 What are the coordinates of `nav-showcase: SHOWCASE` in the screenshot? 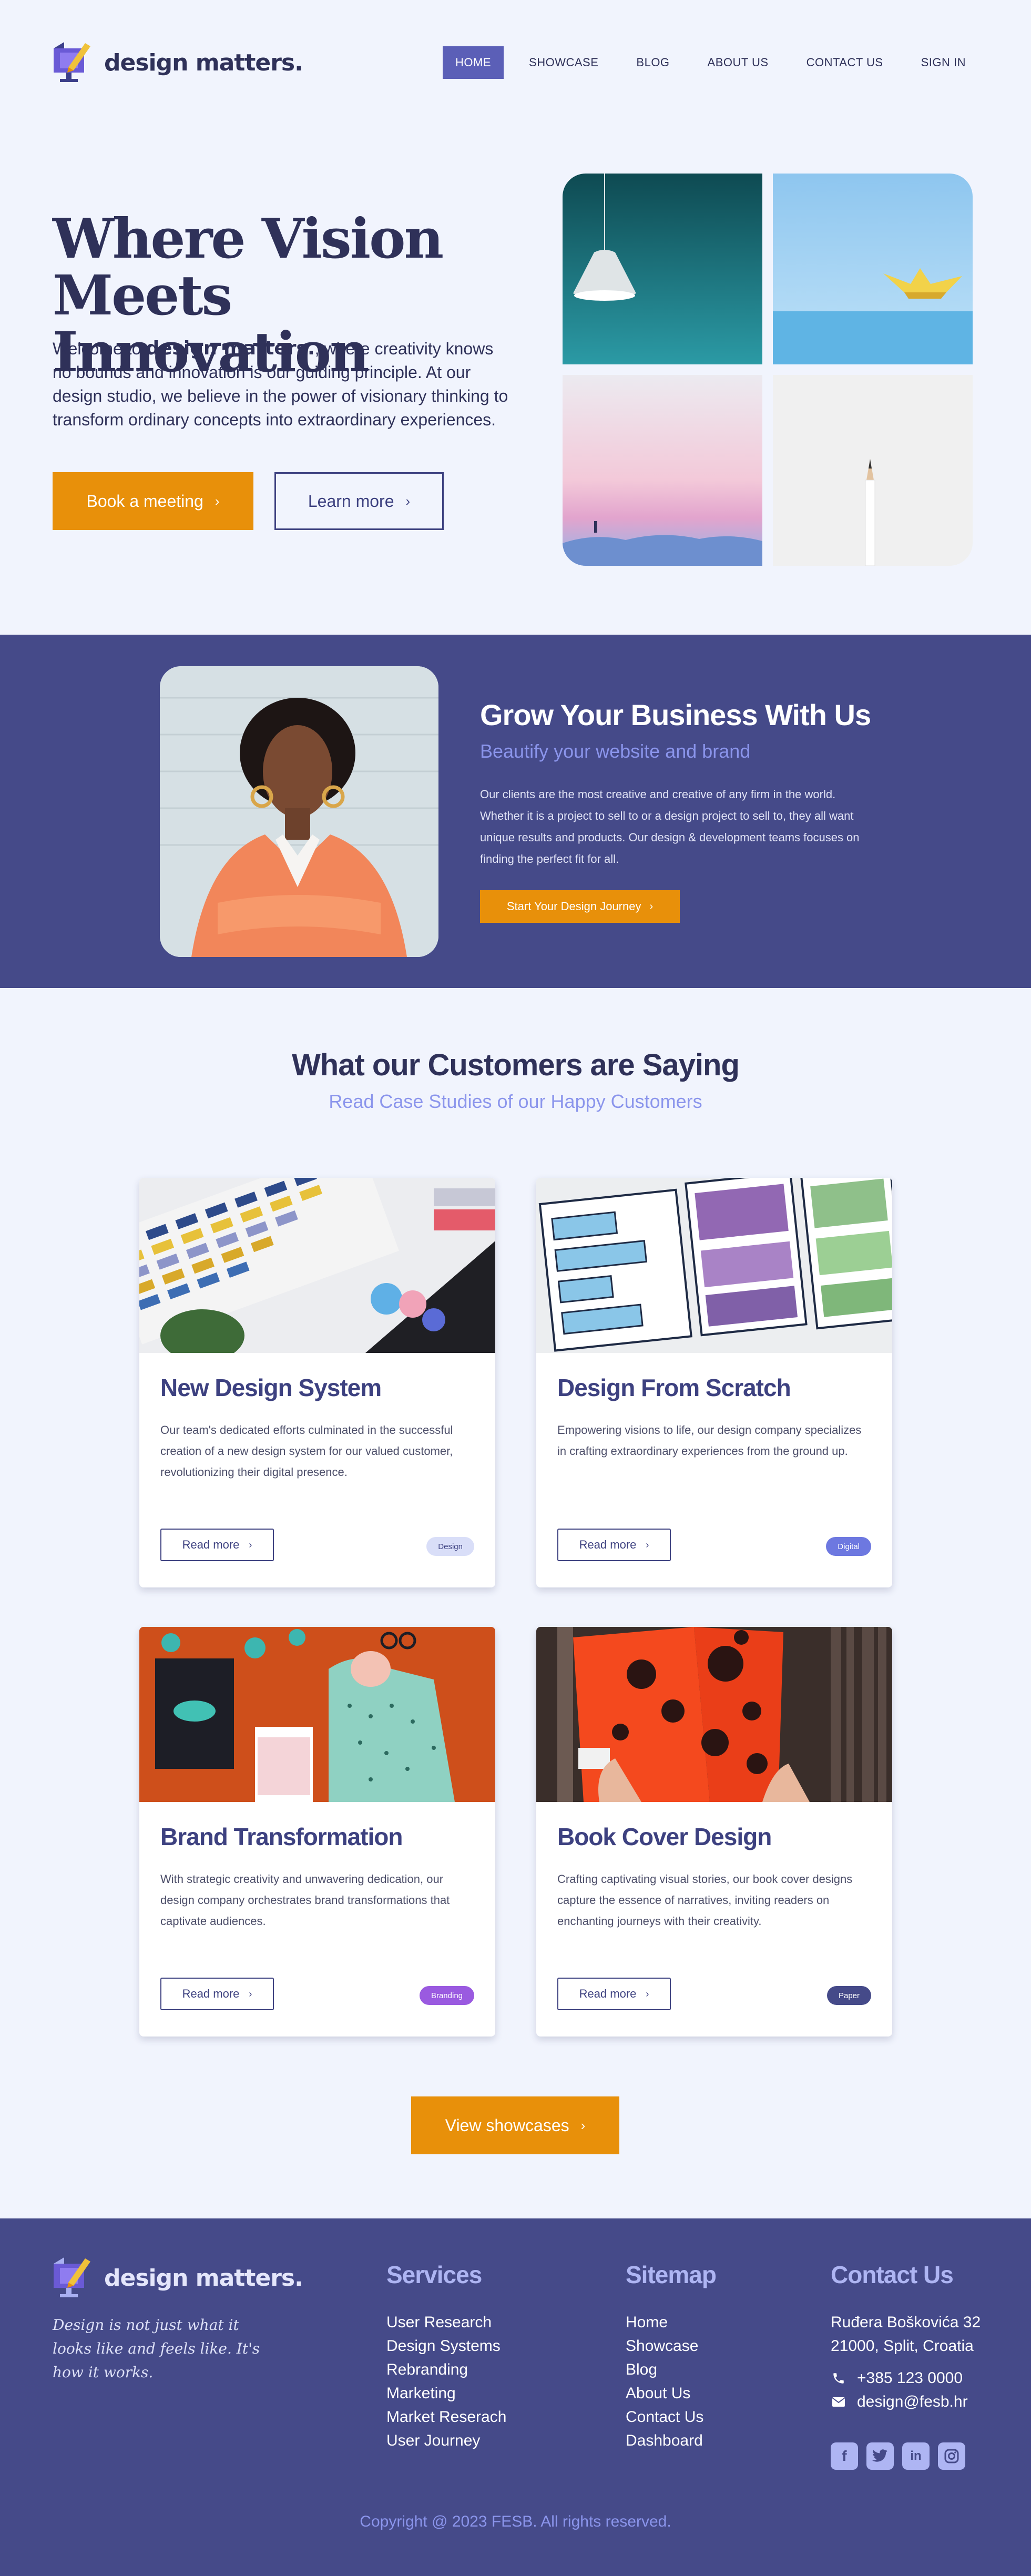 It's located at (563, 62).